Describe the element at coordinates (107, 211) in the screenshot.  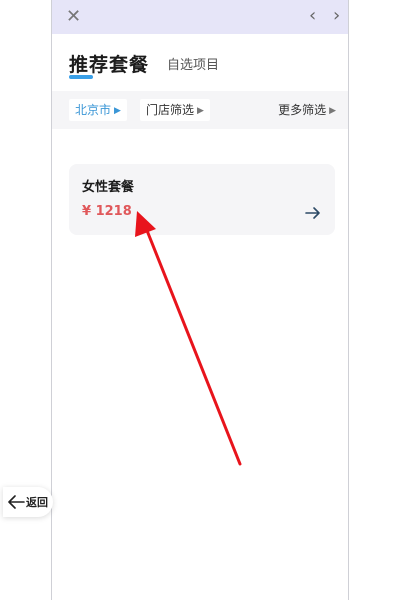
I see `package-price: ¥ 1218` at that location.